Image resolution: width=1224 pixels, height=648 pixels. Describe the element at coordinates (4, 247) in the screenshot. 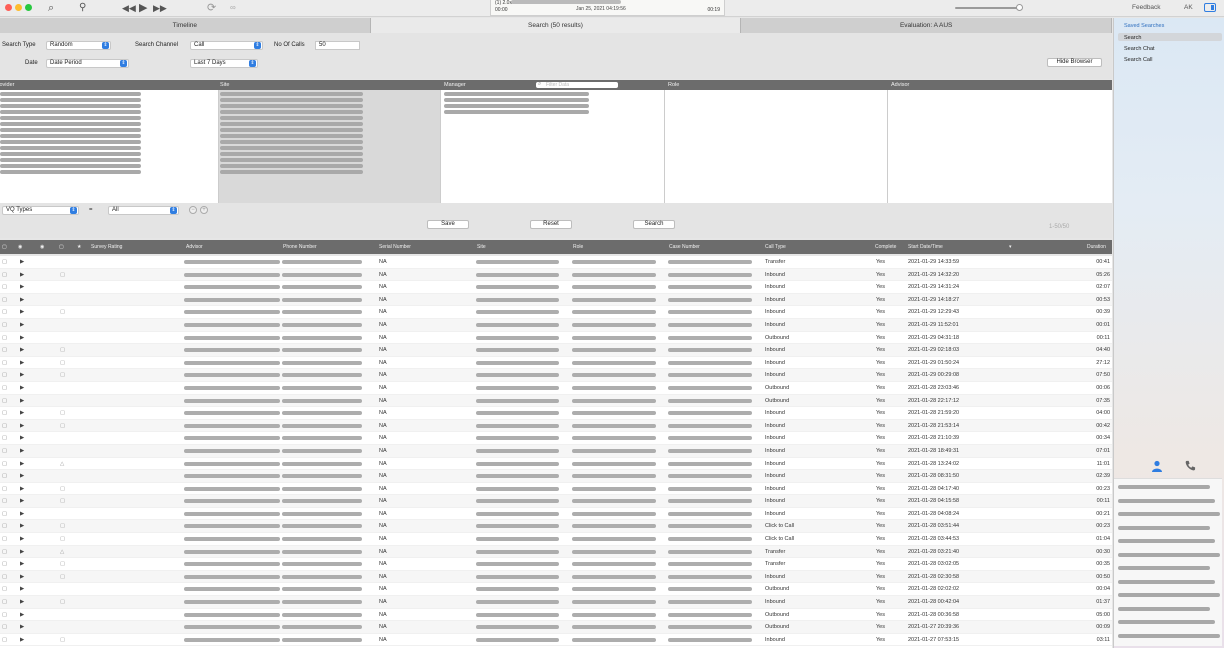

I see `select-column-icon: ▢` at that location.